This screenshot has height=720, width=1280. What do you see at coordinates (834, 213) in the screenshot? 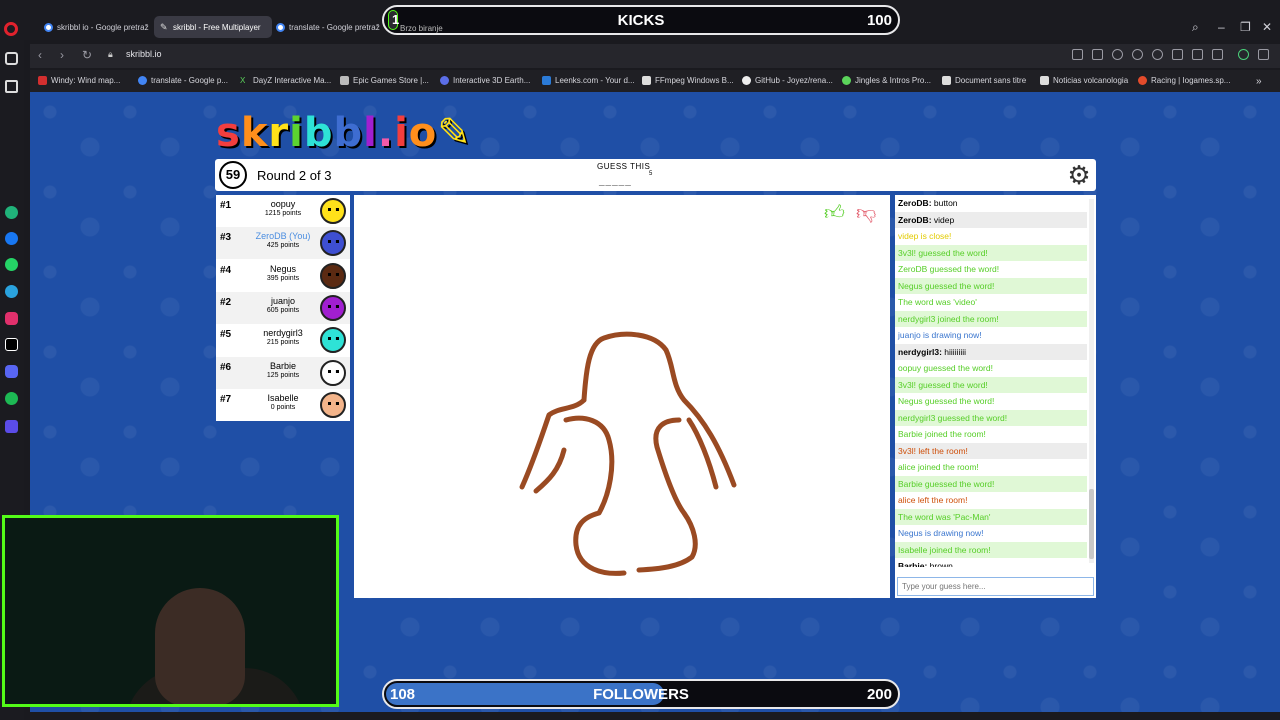
I see `like-thumb-icon: 👍︎` at bounding box center [834, 213].